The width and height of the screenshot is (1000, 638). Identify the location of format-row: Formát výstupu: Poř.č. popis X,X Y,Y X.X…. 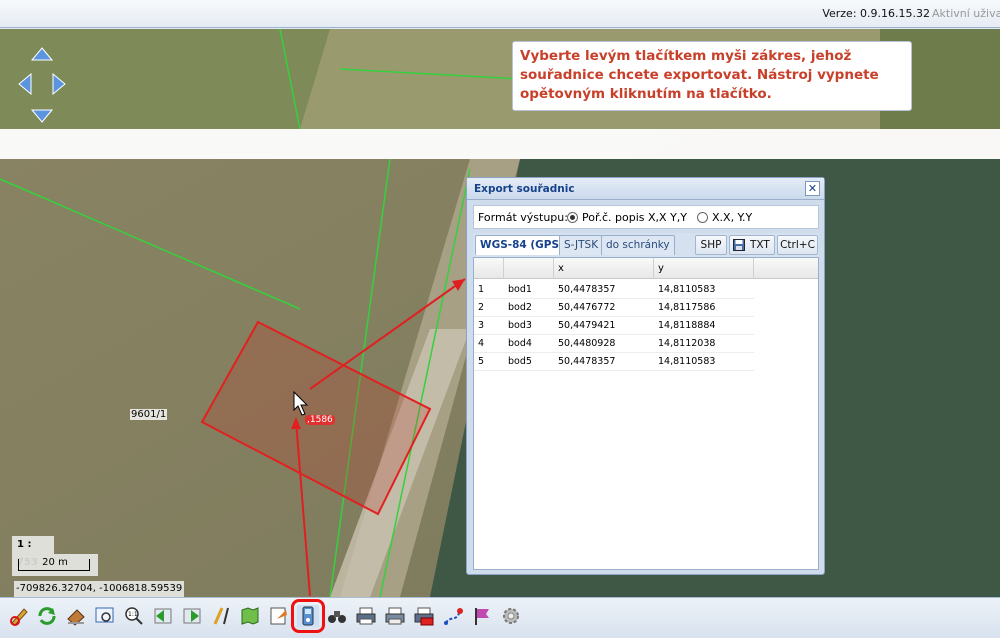
(646, 217).